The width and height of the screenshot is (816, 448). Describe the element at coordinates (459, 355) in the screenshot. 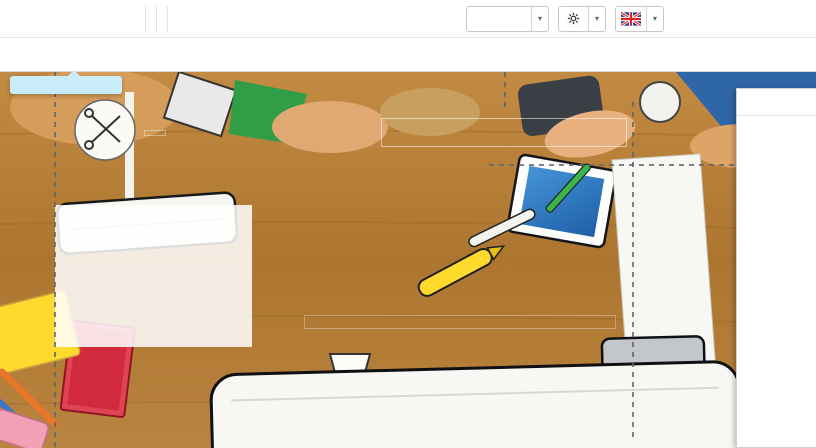

I see `intro-text-block` at that location.